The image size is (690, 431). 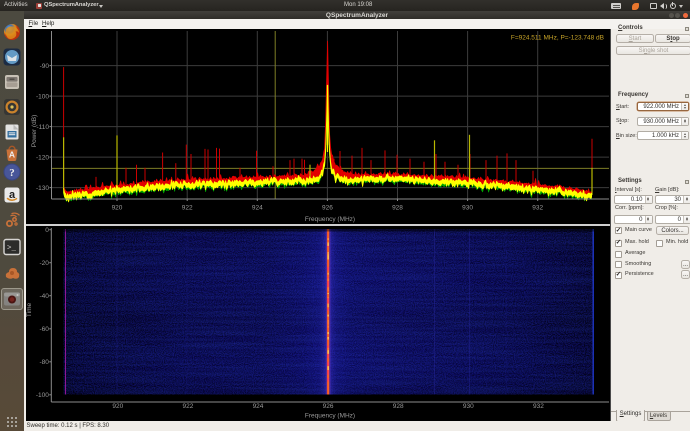 I want to click on svg-text: A, so click(x=12, y=155).